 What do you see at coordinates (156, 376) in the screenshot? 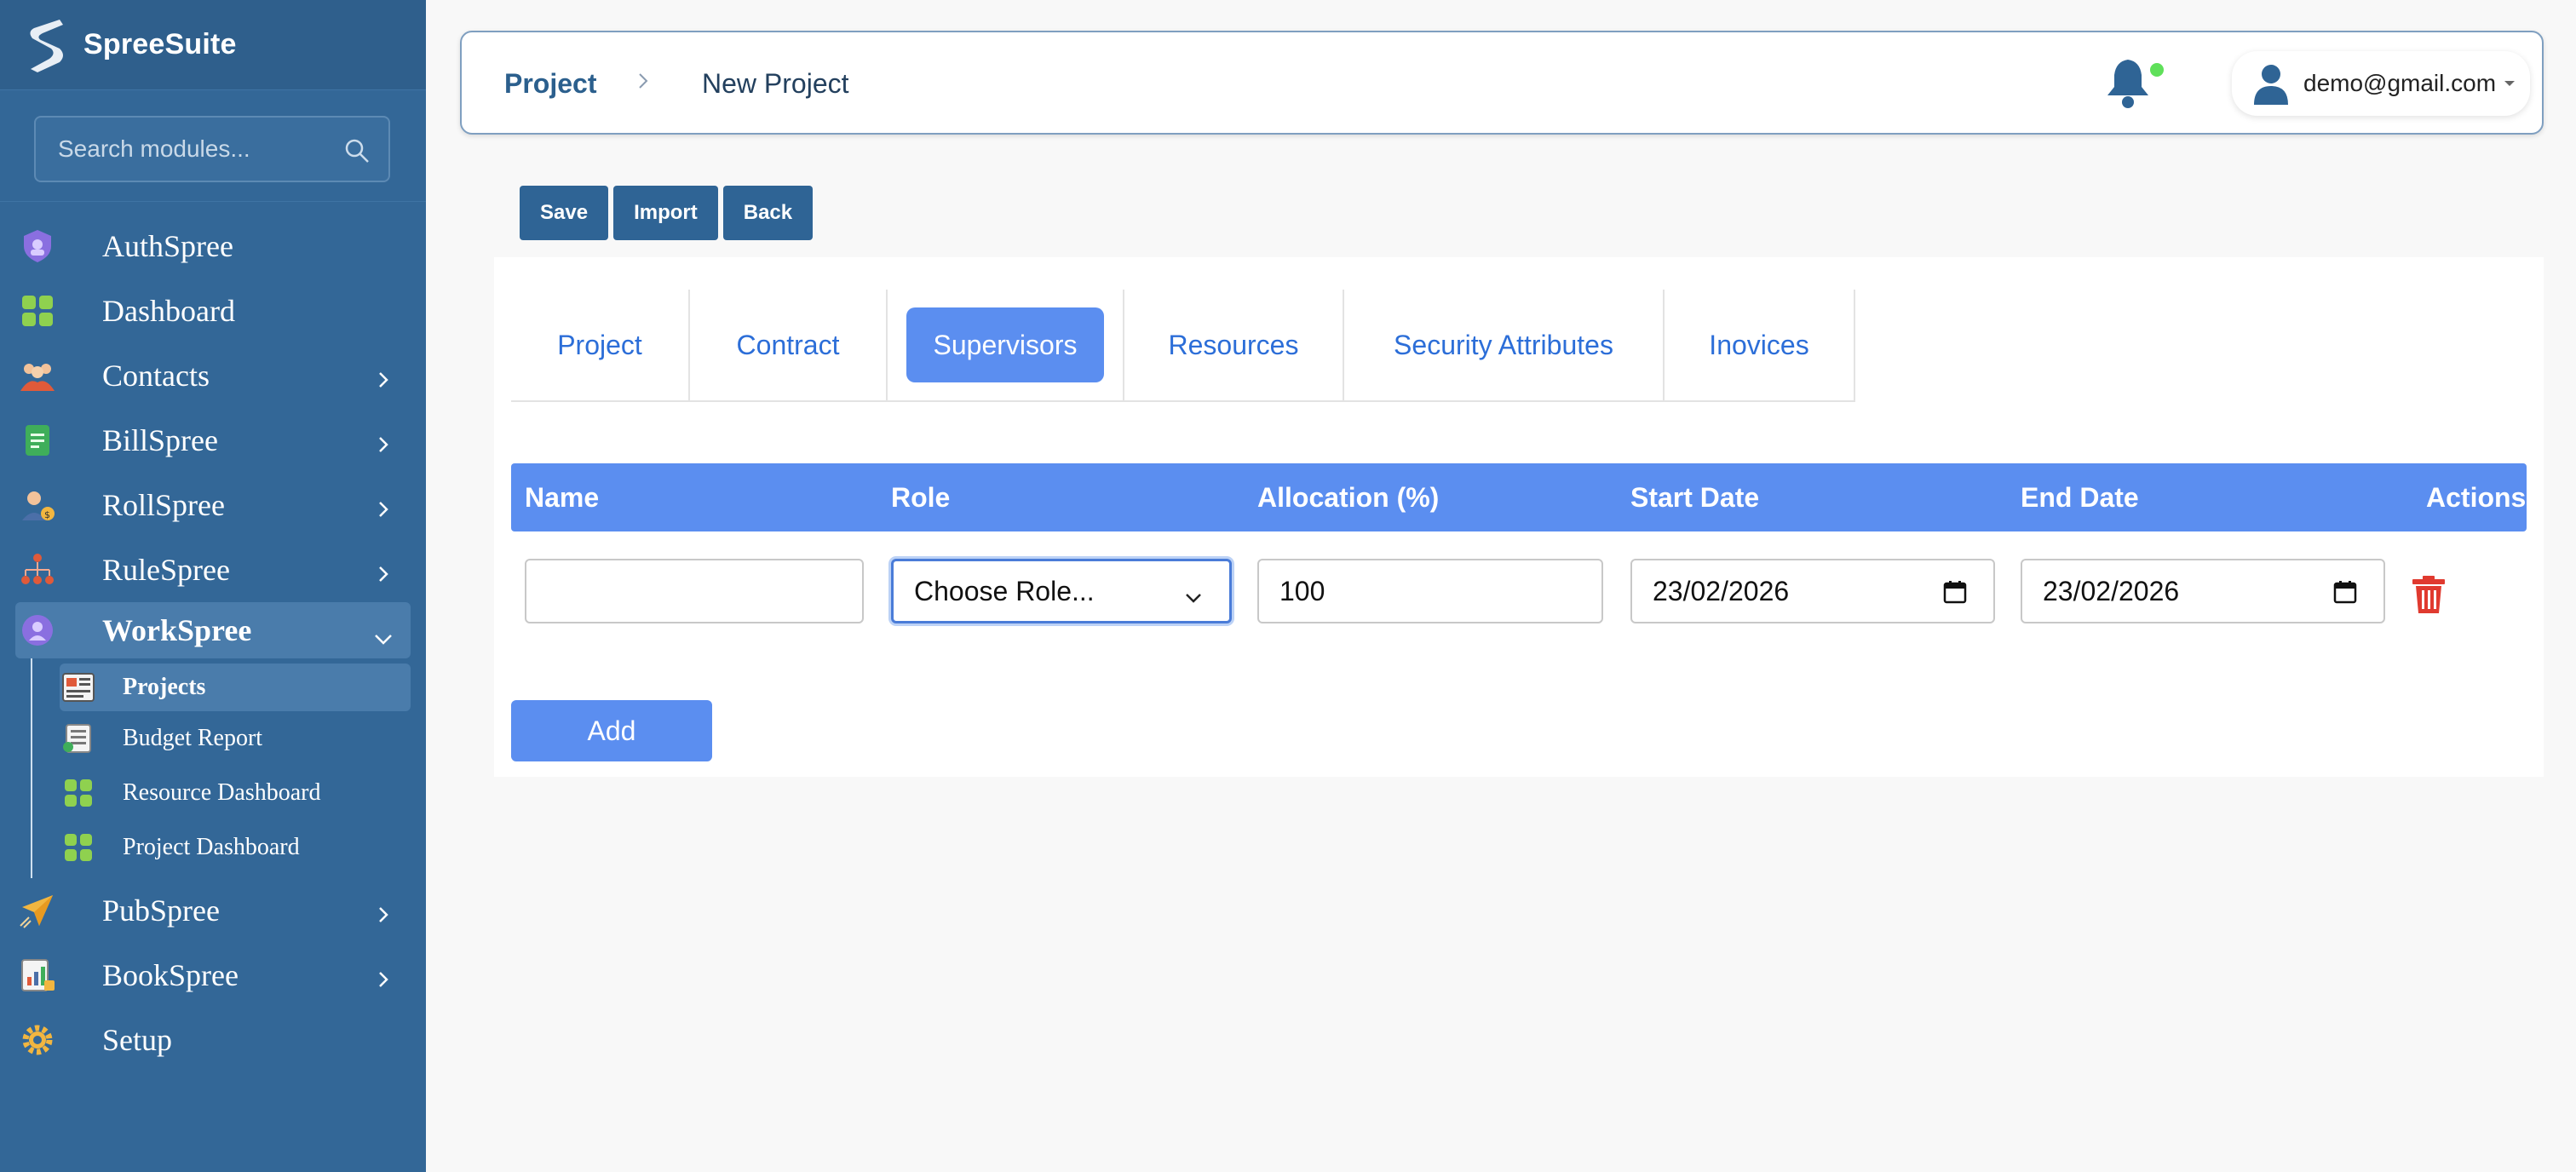
I see `sidebar-item-label: Contacts` at bounding box center [156, 376].